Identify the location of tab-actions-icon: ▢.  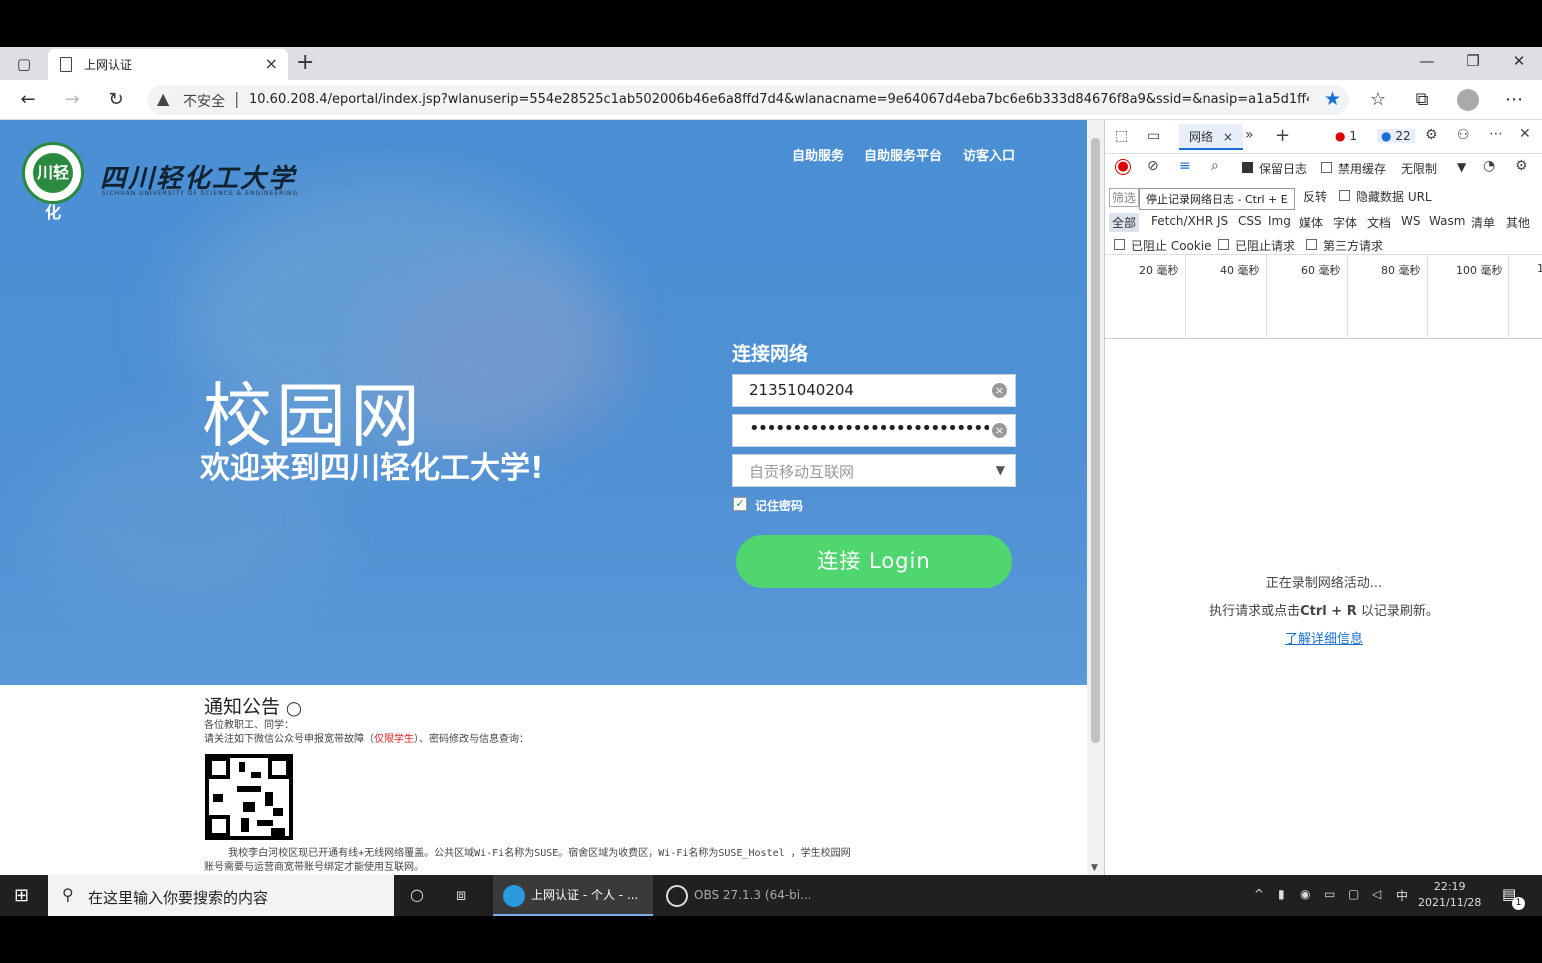
(24, 64).